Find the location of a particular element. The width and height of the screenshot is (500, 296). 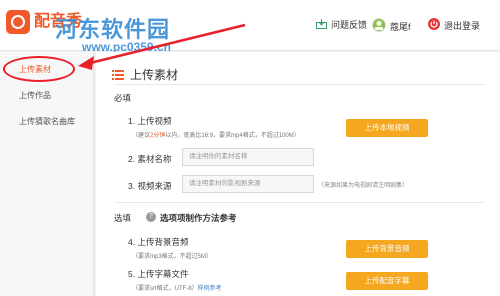

optional-section-label: 选填 is located at coordinates (123, 218).